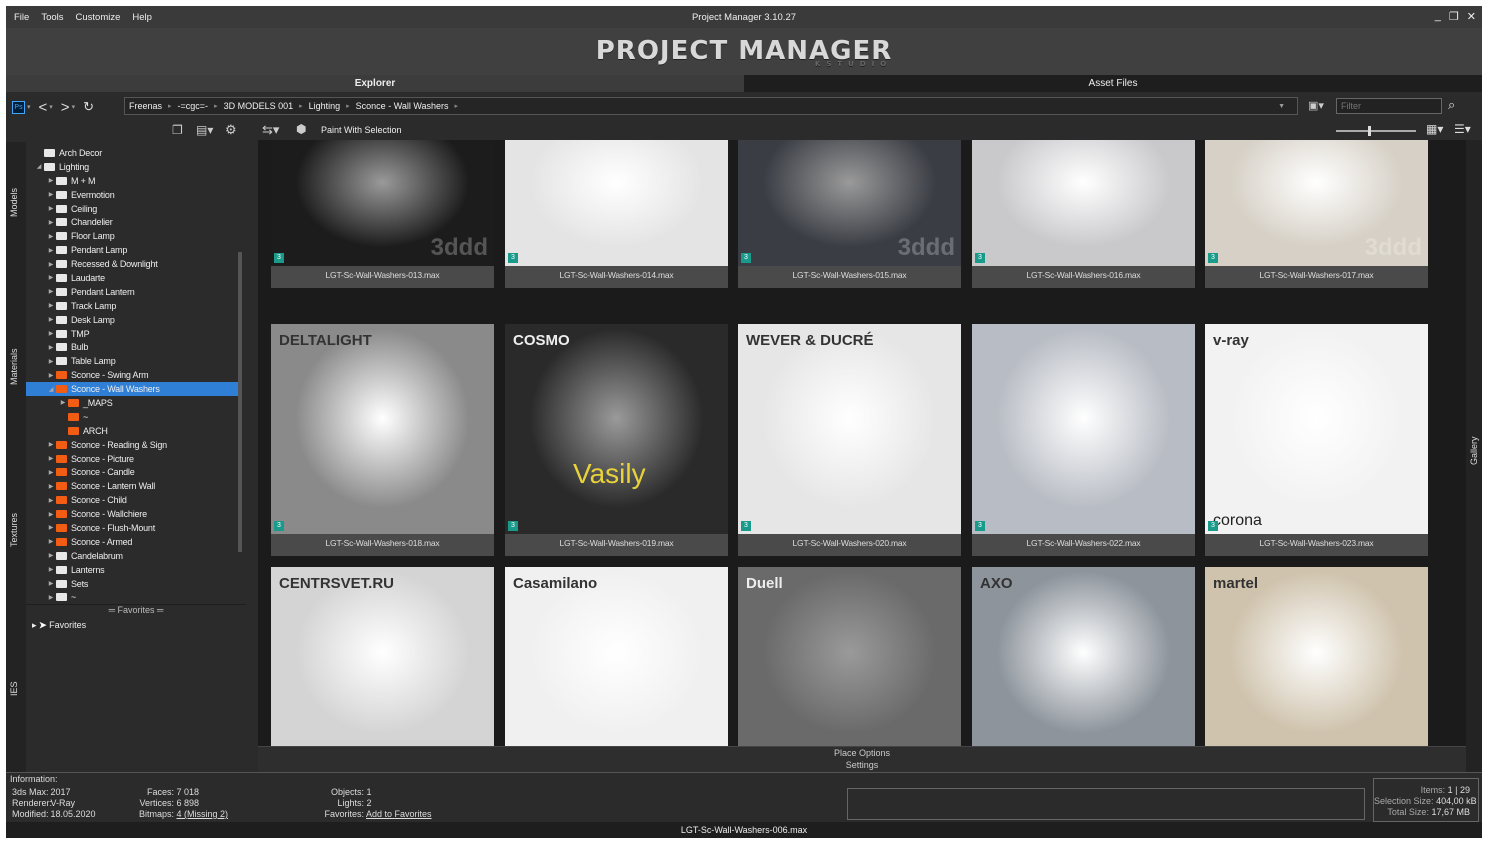  What do you see at coordinates (136, 264) in the screenshot?
I see `tree-item: ▶ Recessed & Downlight` at bounding box center [136, 264].